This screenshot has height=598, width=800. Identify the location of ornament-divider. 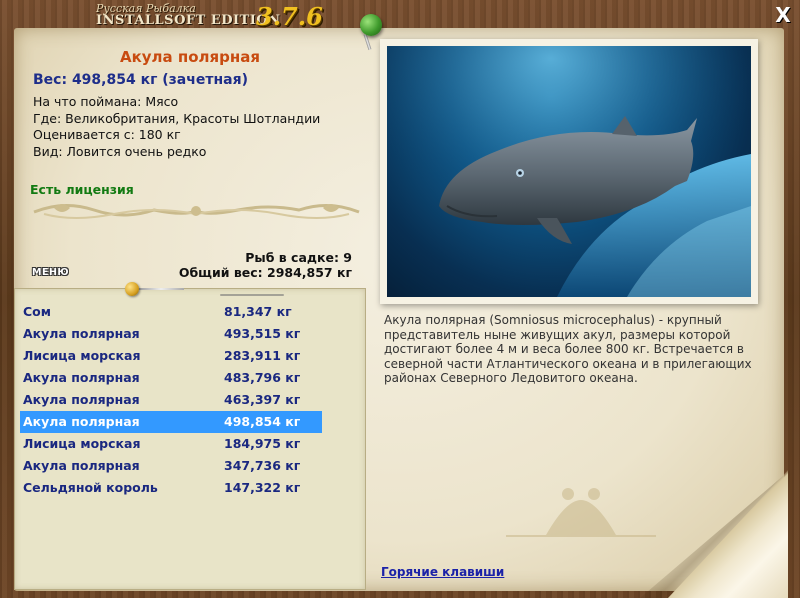
(196, 211).